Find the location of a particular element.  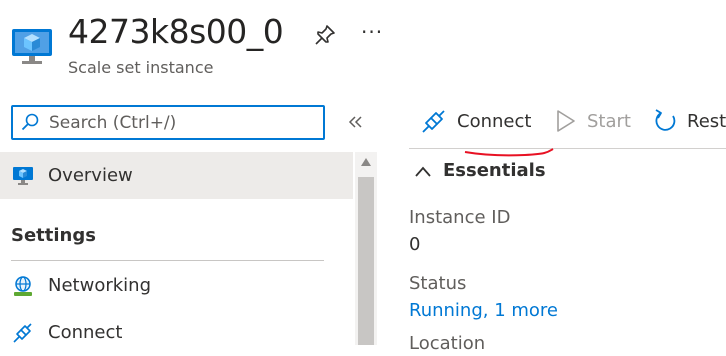

section-divider is located at coordinates (167, 260).